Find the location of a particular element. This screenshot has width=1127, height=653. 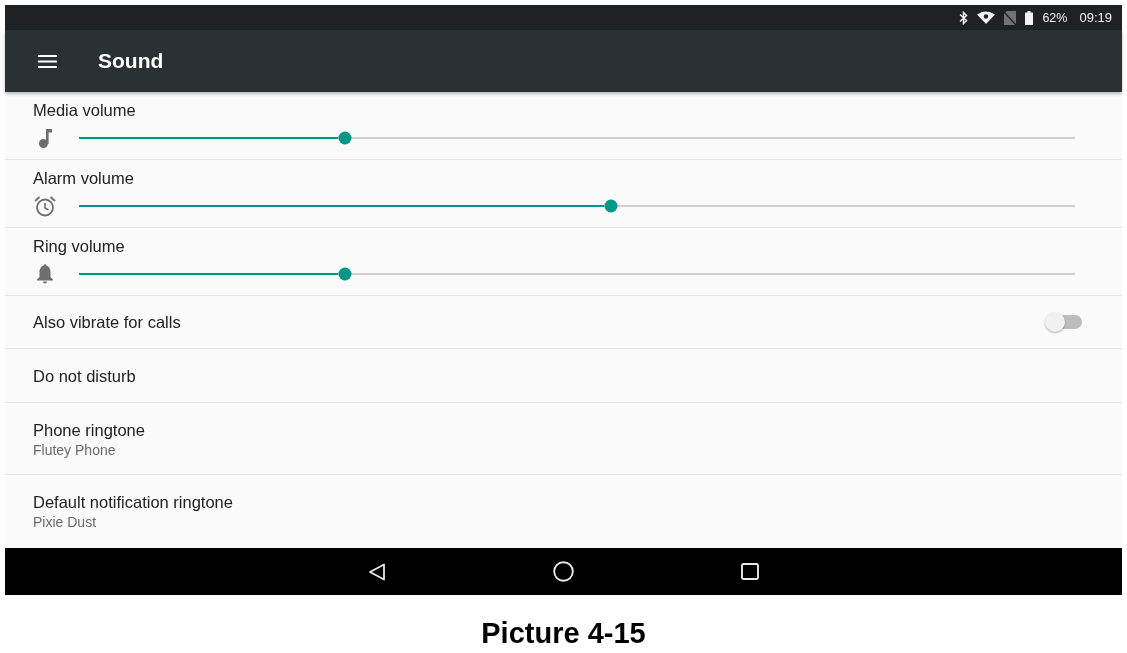

back-icon is located at coordinates (377, 571).